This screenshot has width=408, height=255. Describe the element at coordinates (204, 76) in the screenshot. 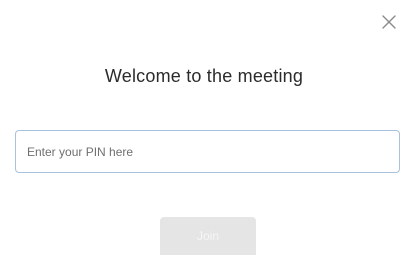

I see `dialog-title: Welcome to the meeting` at that location.